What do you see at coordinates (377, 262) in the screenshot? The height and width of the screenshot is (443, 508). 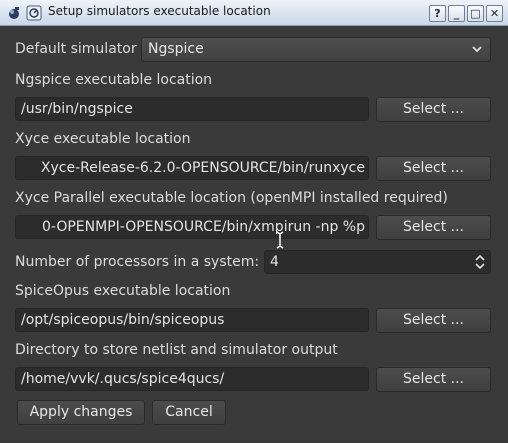 I see `processors-spinbox: 4` at bounding box center [377, 262].